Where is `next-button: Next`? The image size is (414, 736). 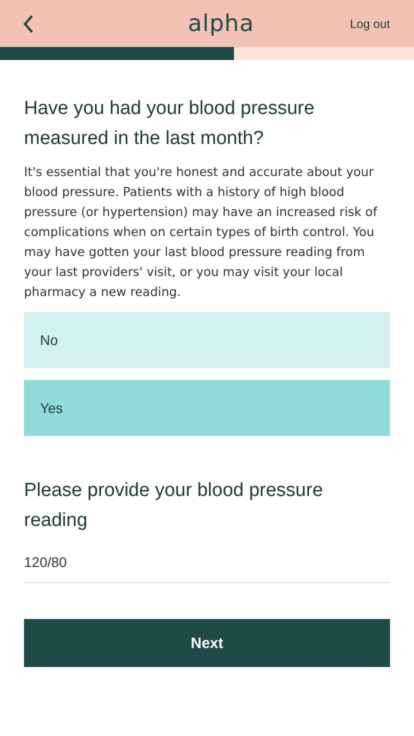
next-button: Next is located at coordinates (207, 643).